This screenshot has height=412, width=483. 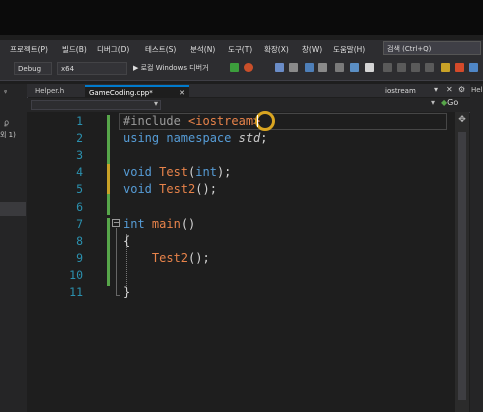 I want to click on code-line: int main(), so click(x=159, y=224).